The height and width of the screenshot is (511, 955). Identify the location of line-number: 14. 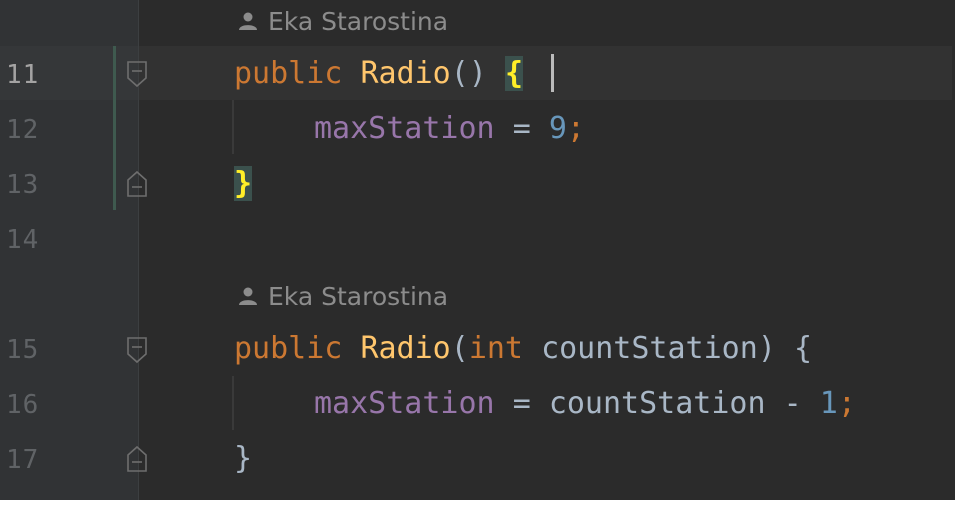
(36, 240).